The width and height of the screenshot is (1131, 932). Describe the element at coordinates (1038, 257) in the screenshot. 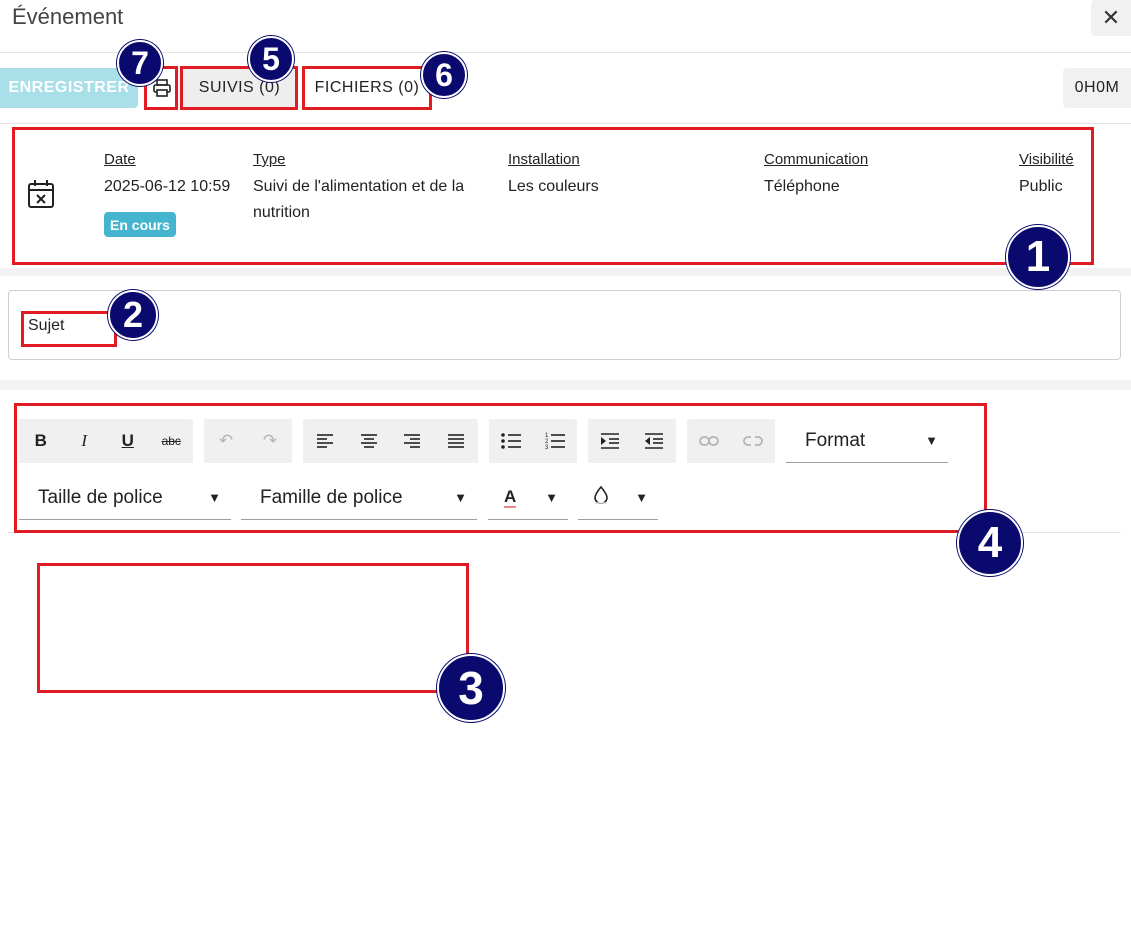

I see `annotation-marker-1: 1` at that location.